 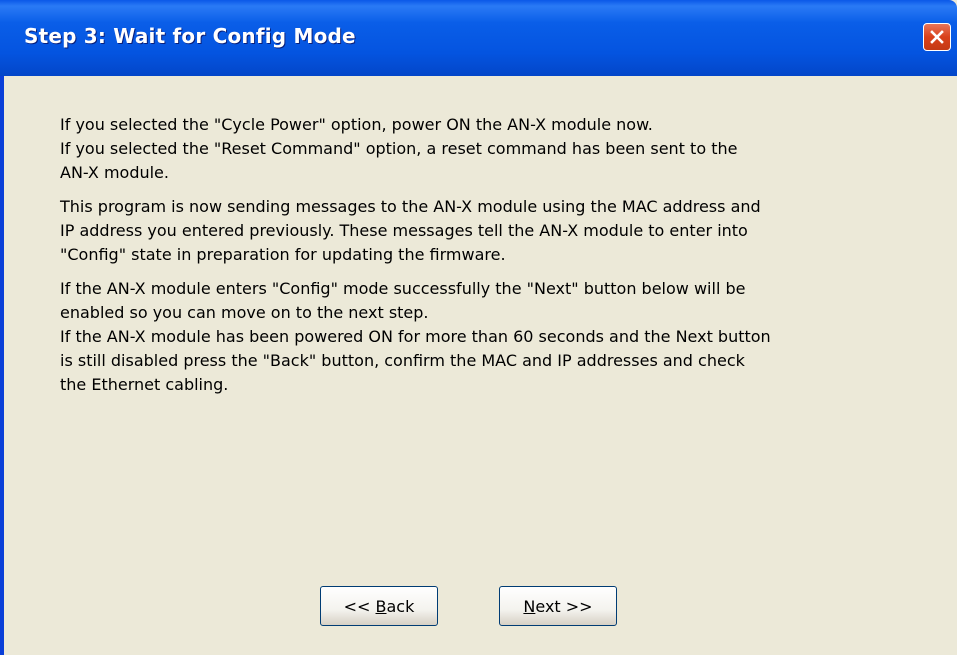 I want to click on next-button-label: Next >>, so click(x=557, y=606).